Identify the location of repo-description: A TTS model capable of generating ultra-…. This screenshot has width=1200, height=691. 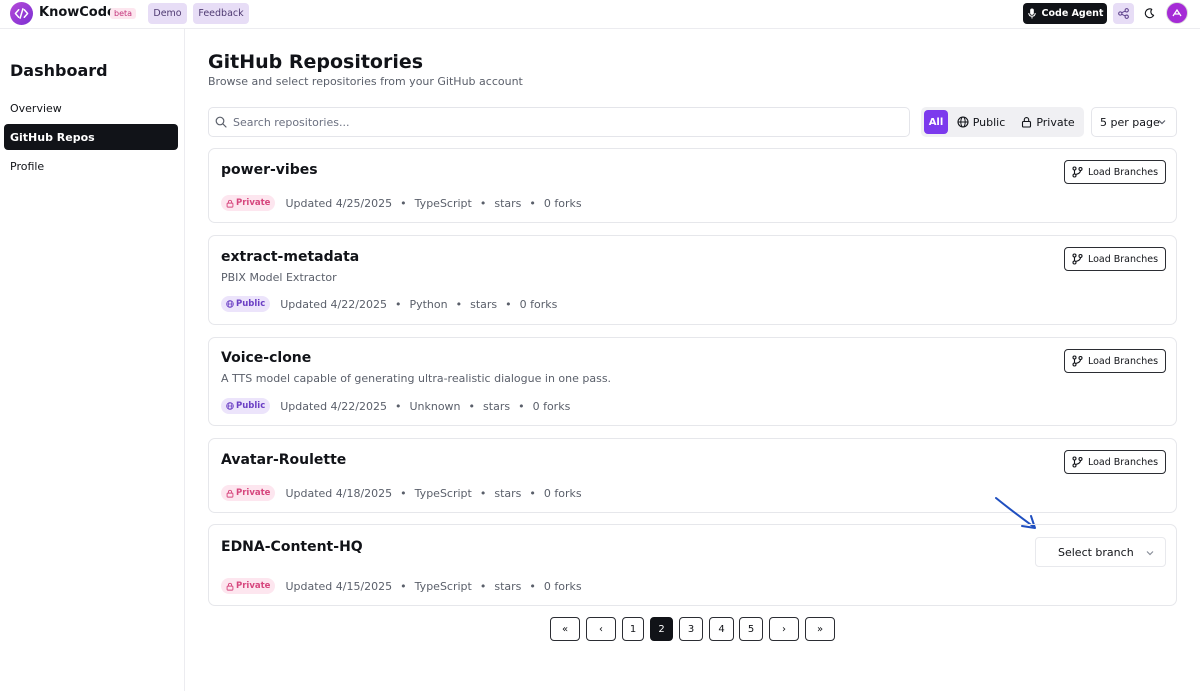
(416, 378).